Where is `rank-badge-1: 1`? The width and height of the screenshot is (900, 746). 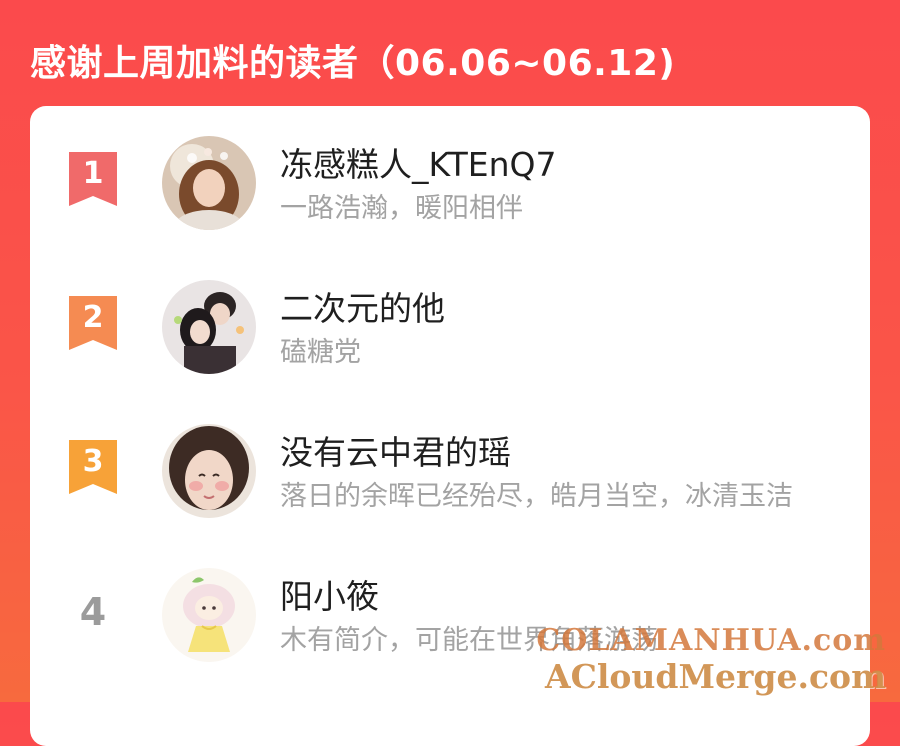 rank-badge-1: 1 is located at coordinates (93, 179).